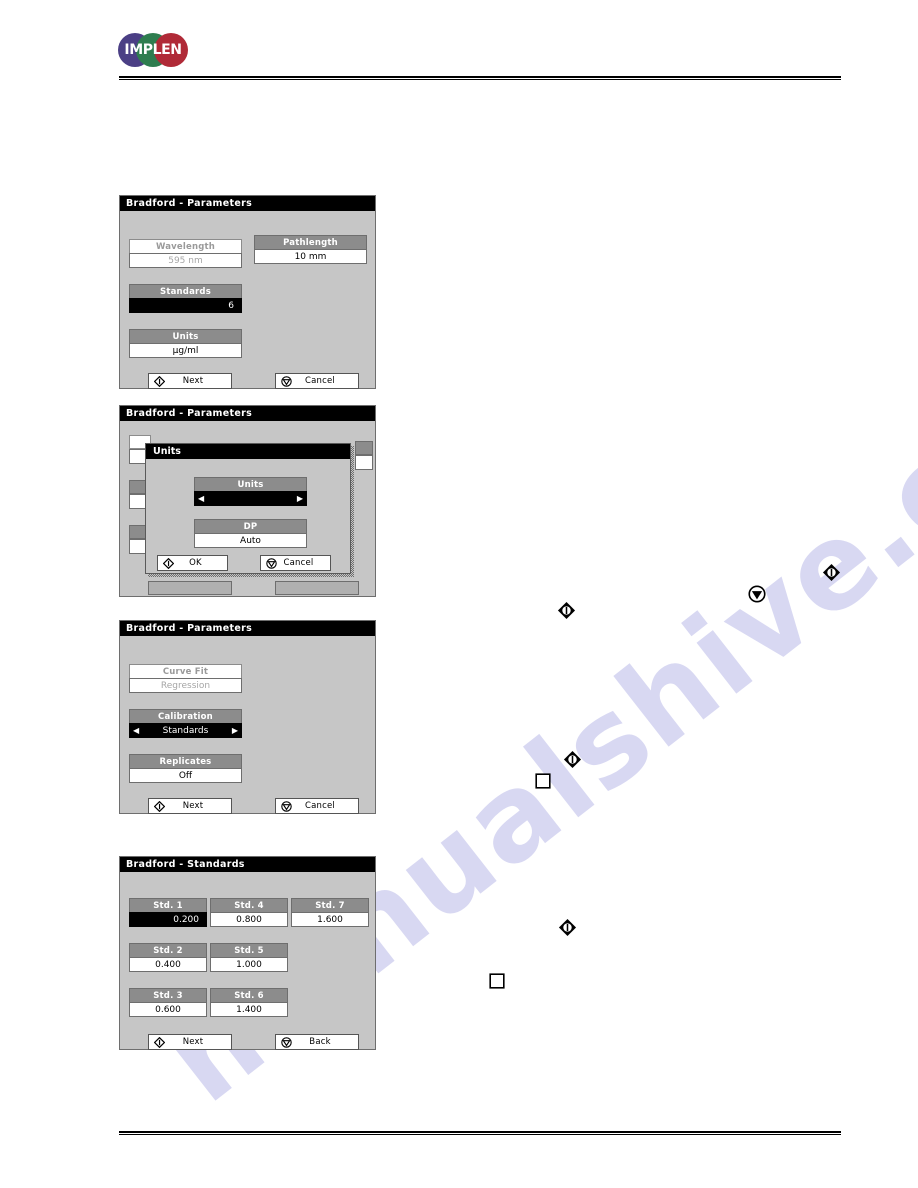 This screenshot has height=1188, width=918. I want to click on units-modal-title: Units, so click(248, 451).